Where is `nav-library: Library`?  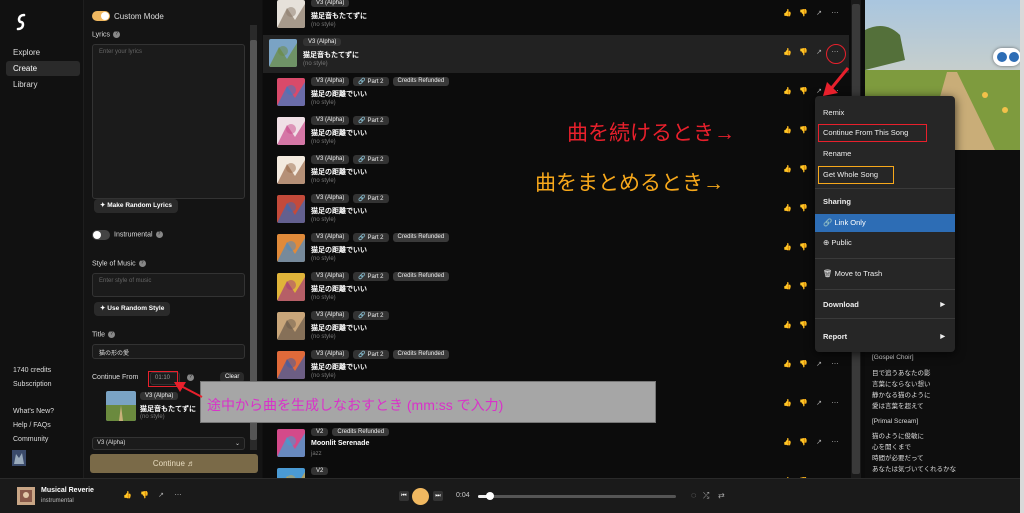
nav-library: Library is located at coordinates (43, 84).